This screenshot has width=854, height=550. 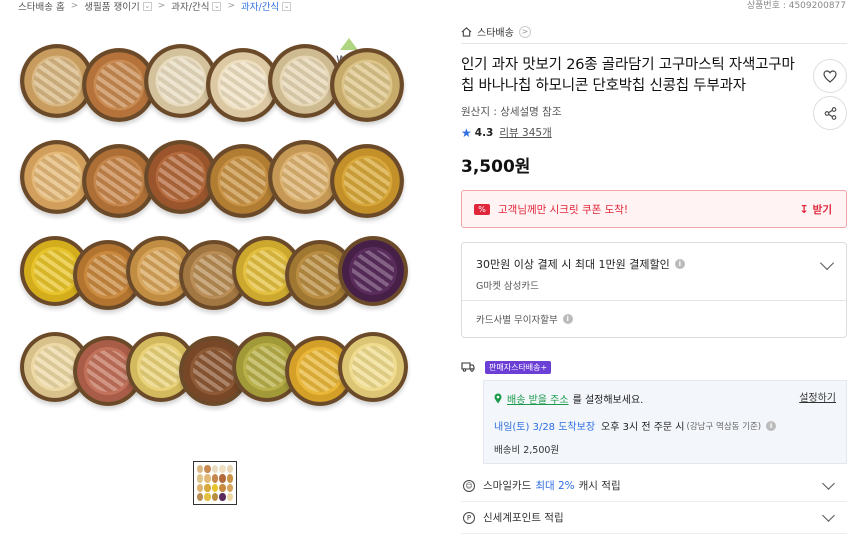 I want to click on smilecard-rate: 최대 2%, so click(x=555, y=486).